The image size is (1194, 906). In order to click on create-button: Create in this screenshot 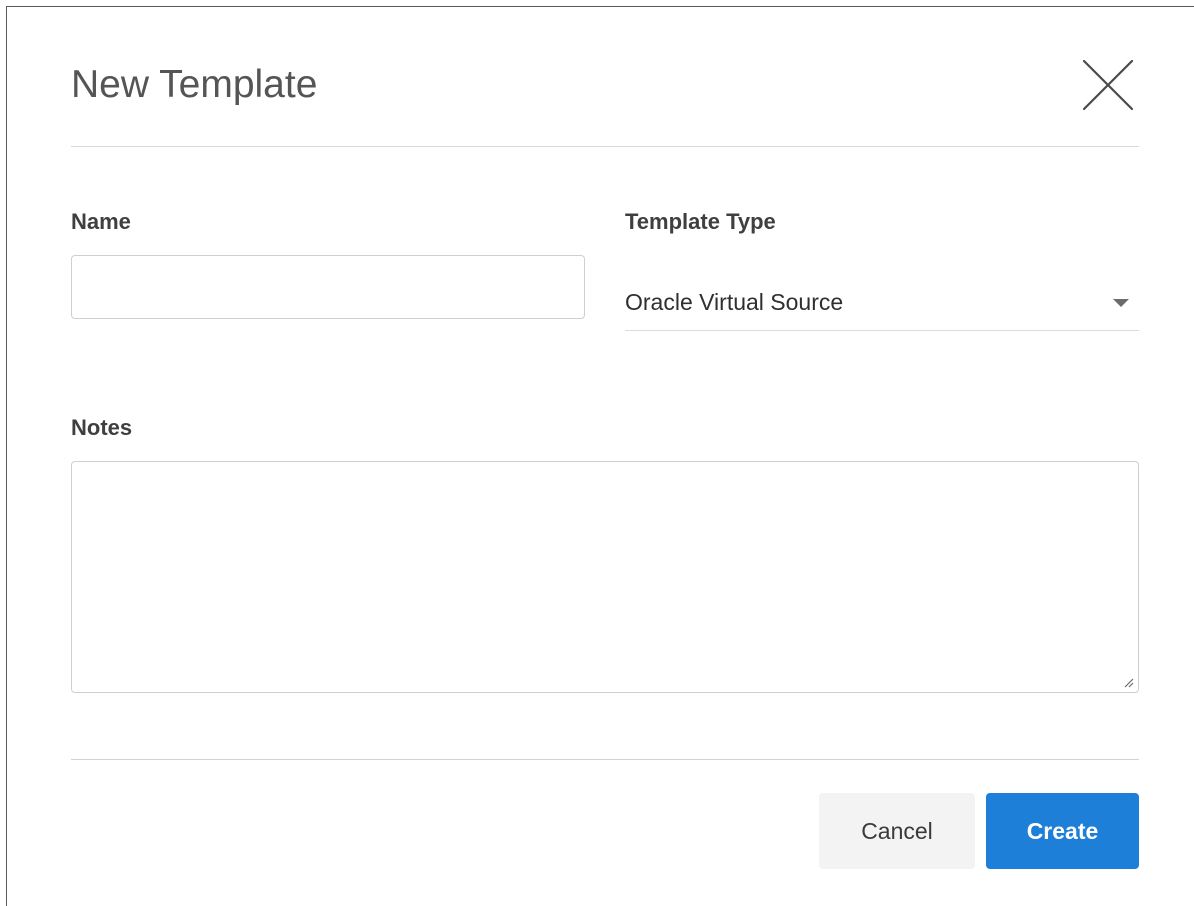, I will do `click(1062, 831)`.